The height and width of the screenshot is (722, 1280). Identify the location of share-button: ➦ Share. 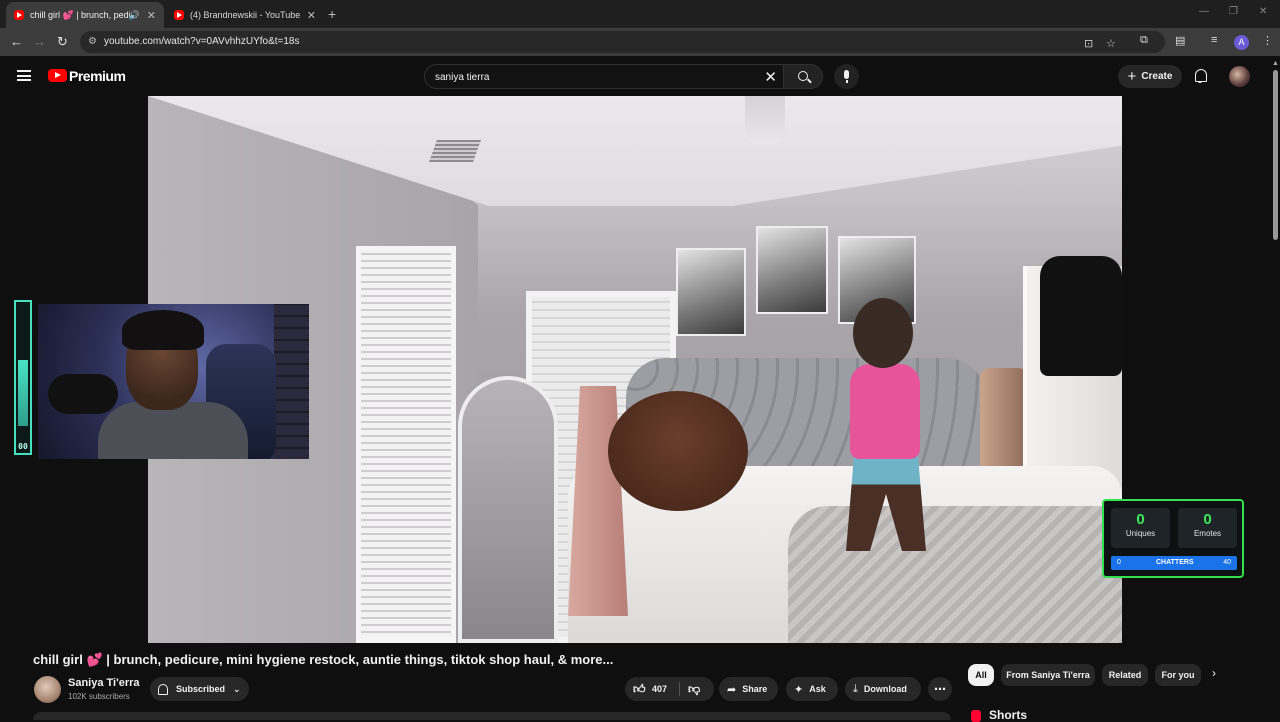
(748, 689).